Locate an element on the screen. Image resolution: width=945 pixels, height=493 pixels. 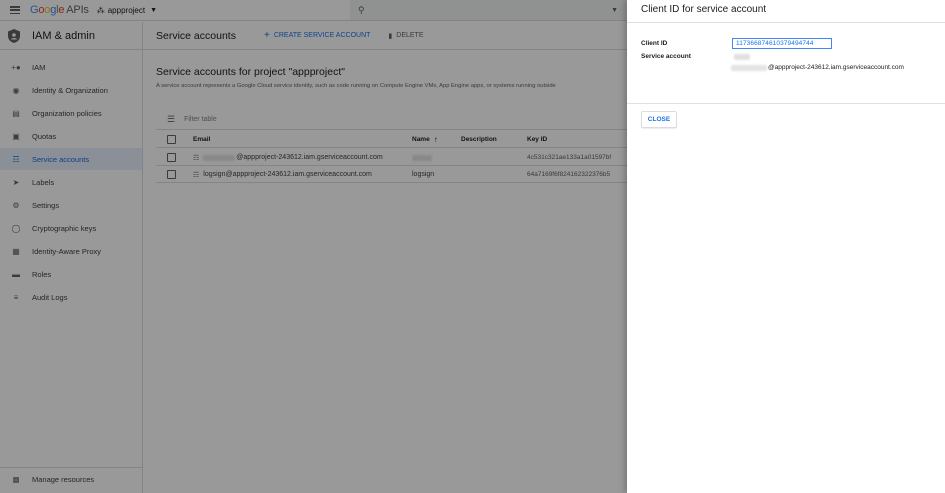
panel-title: Client ID for service account is located at coordinates (704, 9).